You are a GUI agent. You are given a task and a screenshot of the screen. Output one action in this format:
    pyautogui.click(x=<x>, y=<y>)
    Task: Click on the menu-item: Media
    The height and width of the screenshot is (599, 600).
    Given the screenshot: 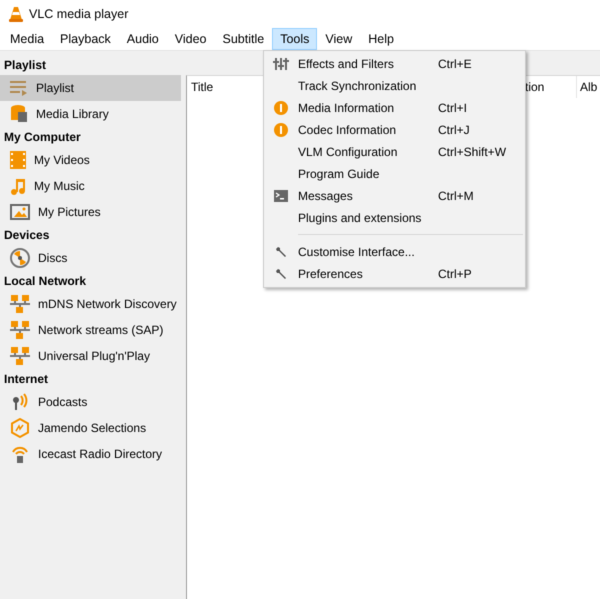 What is the action you would take?
    pyautogui.click(x=27, y=39)
    